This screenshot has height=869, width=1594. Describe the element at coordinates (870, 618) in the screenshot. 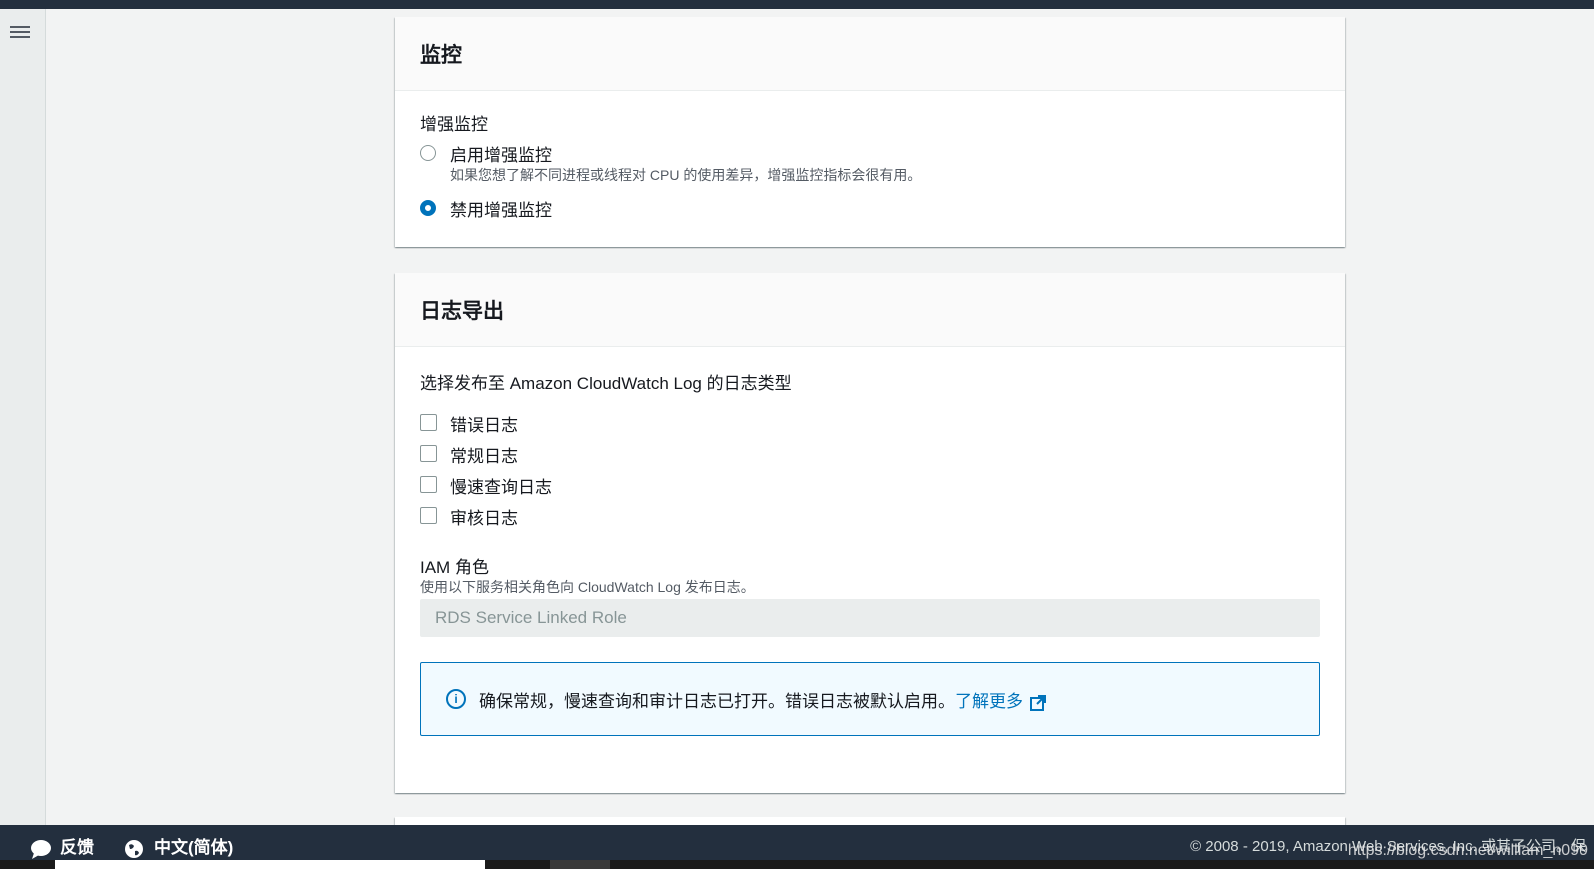

I see `iam-role-field: RDS Service Linked Role` at that location.